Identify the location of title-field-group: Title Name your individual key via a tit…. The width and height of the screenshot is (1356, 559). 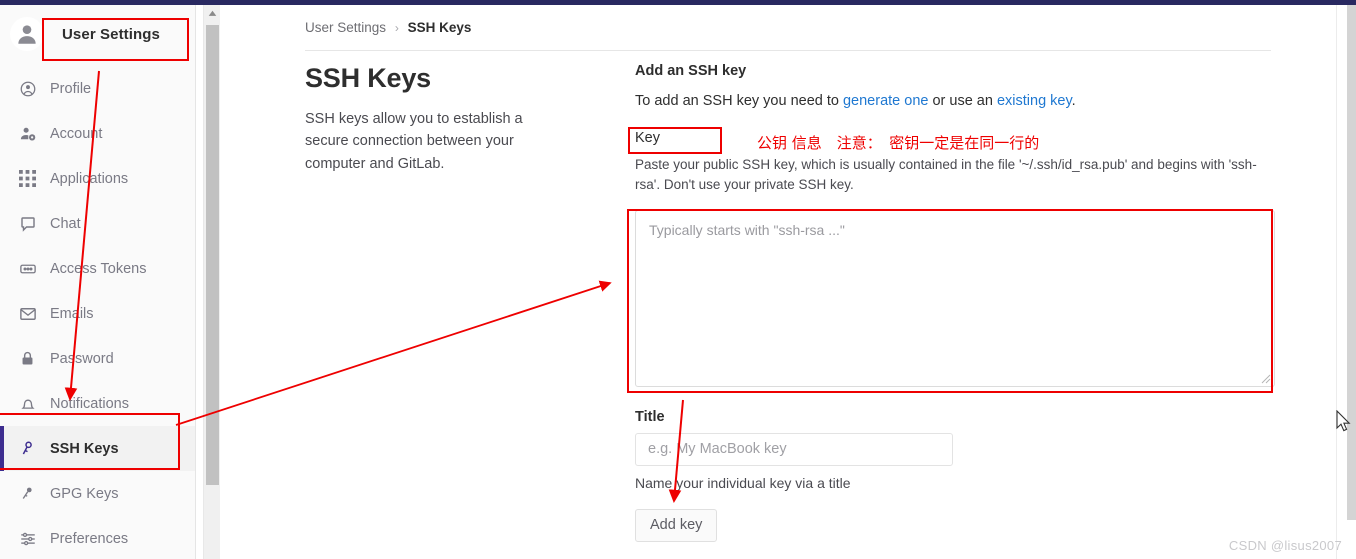
(960, 449).